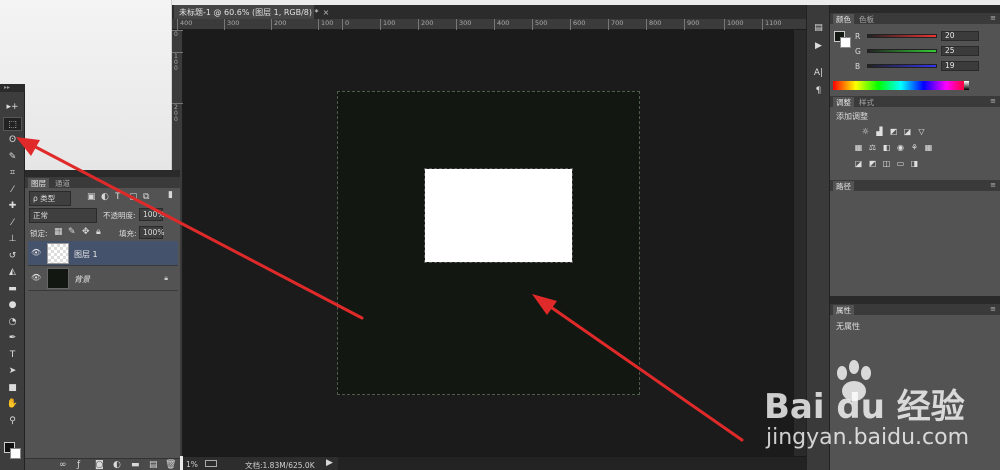  I want to click on tab-color: 颜色, so click(843, 19).